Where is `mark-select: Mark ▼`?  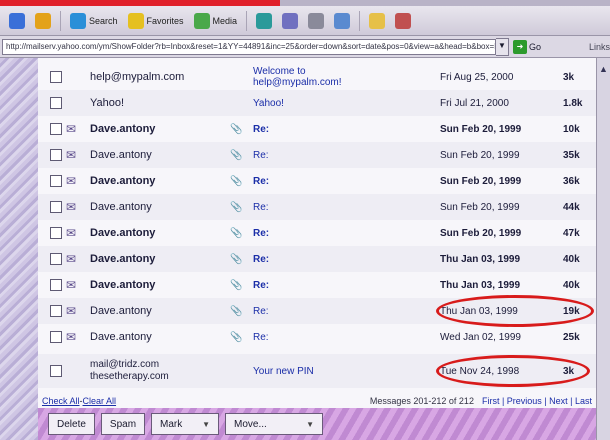
mark-select: Mark ▼ is located at coordinates (185, 424).